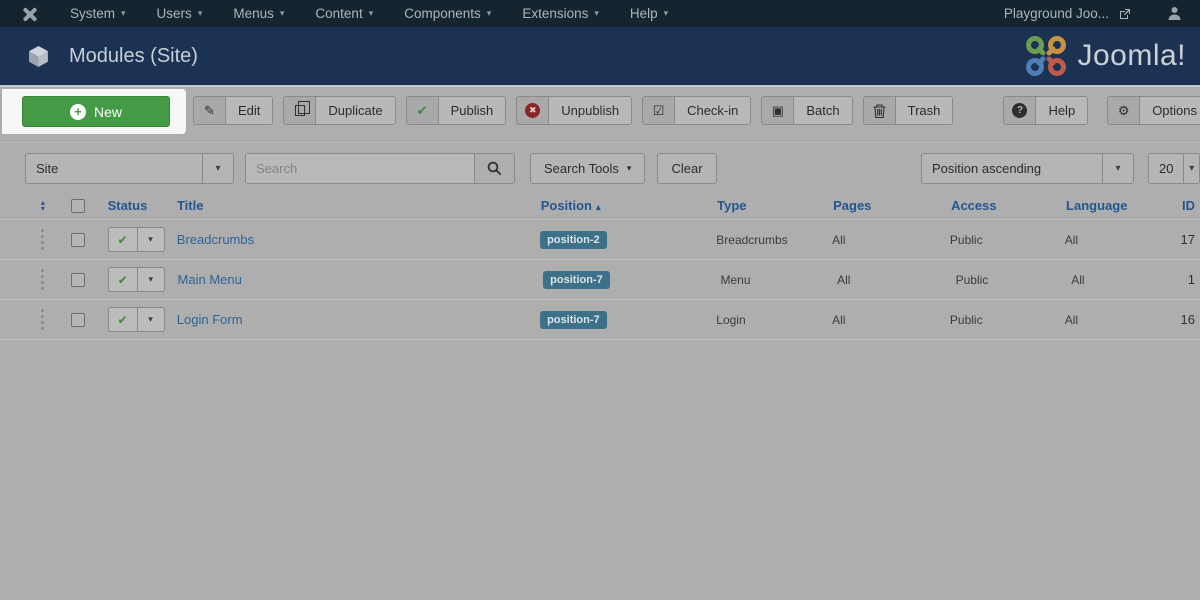 This screenshot has height=600, width=1200. Describe the element at coordinates (360, 168) in the screenshot. I see `search-input` at that location.